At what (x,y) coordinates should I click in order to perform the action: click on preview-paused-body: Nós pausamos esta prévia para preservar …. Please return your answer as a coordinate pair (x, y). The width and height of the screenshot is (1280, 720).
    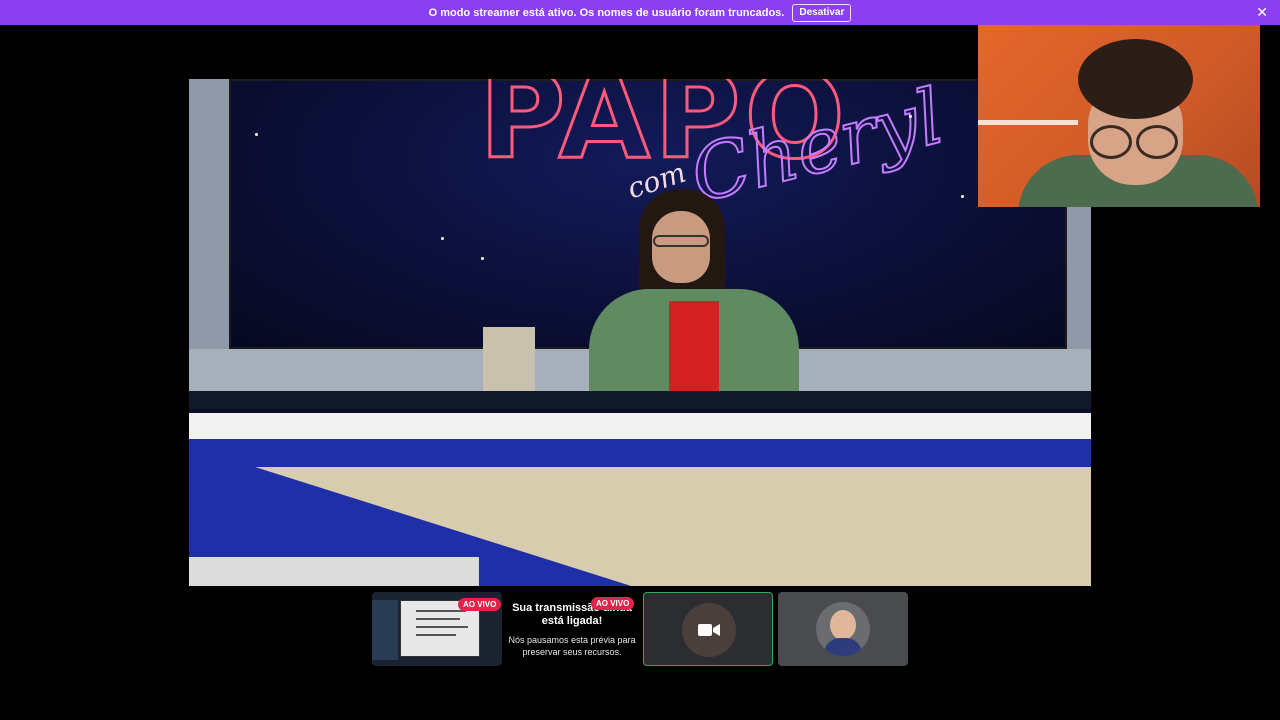
    Looking at the image, I should click on (572, 646).